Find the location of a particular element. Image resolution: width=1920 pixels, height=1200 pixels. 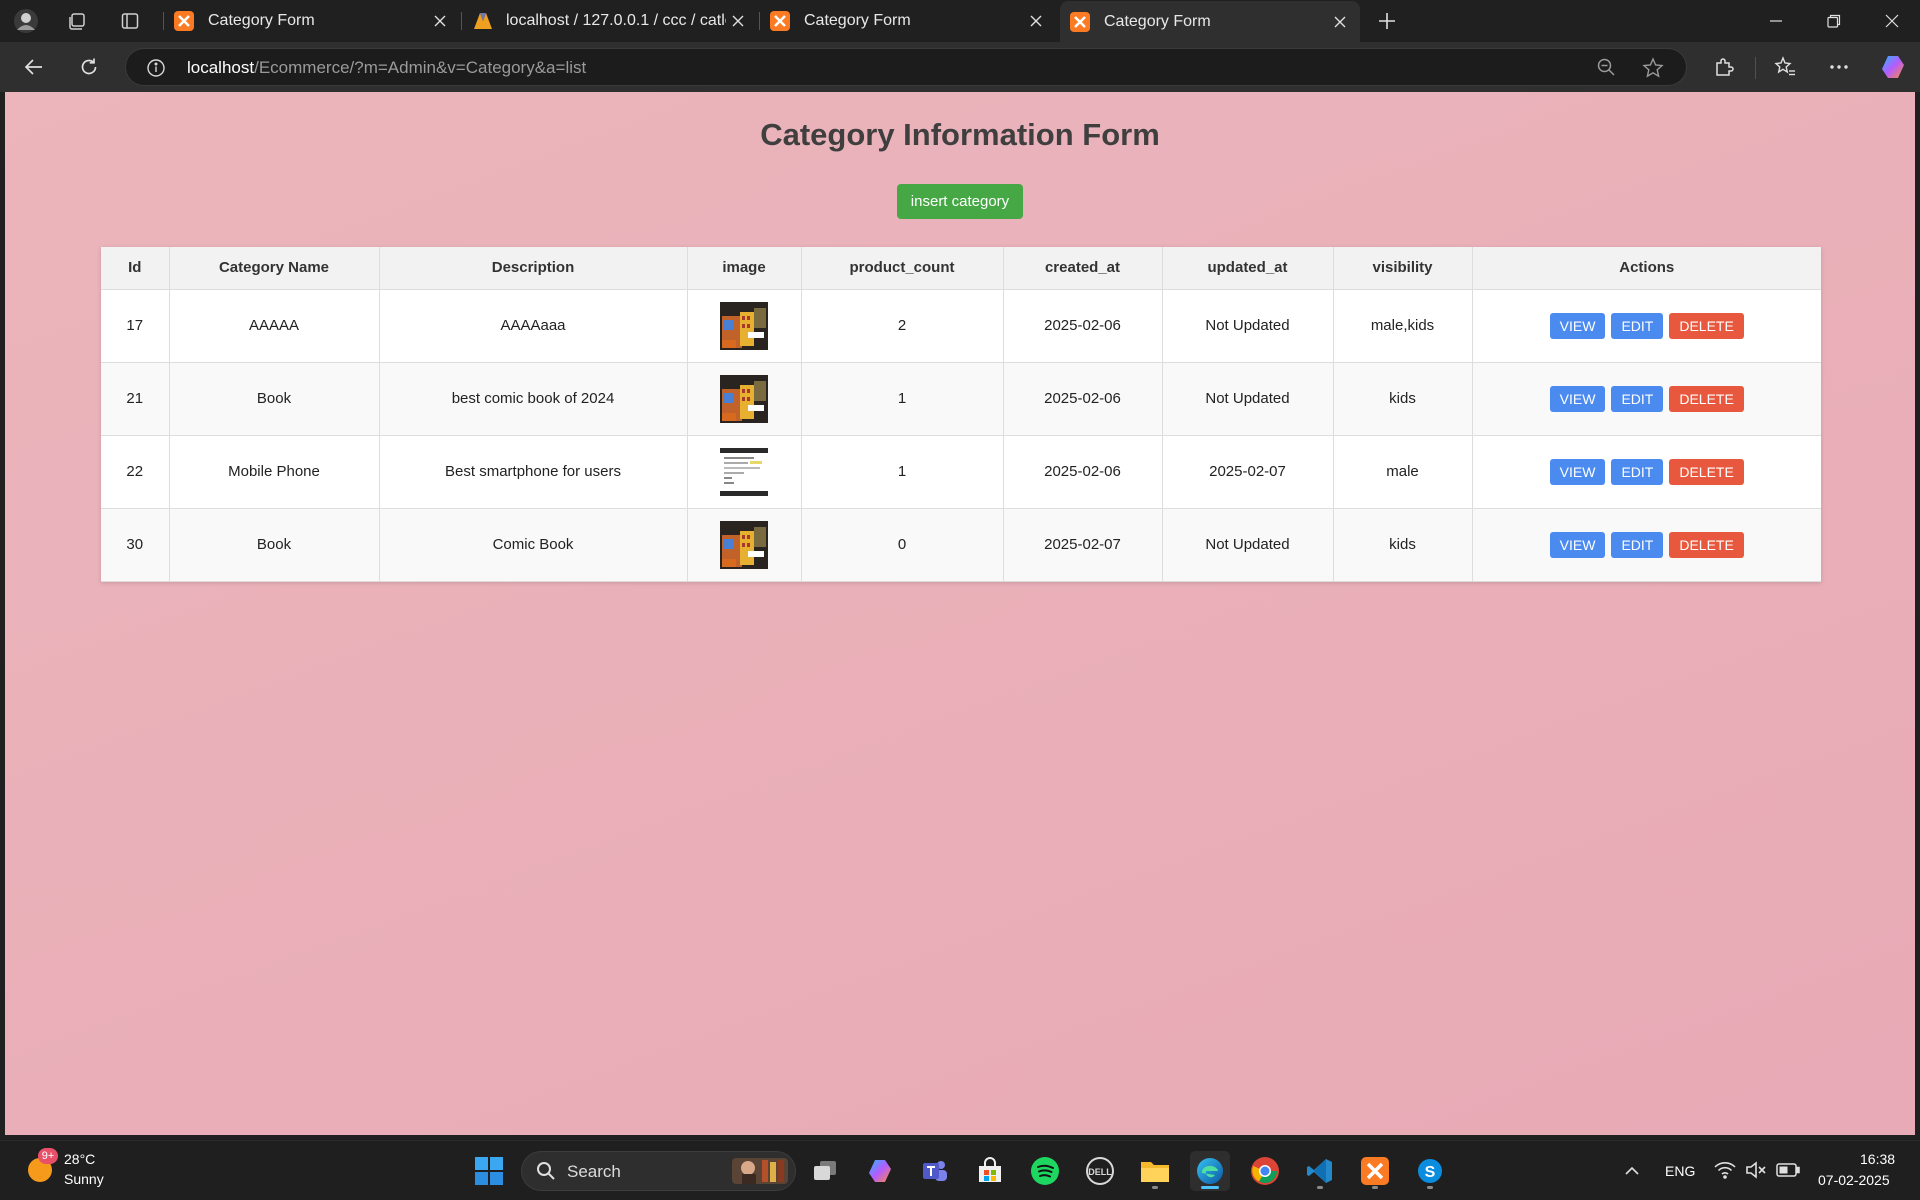

refresh-button is located at coordinates (89, 67).